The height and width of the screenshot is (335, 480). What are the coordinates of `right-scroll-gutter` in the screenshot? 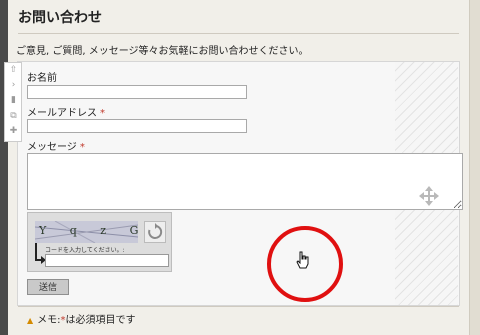 It's located at (474, 167).